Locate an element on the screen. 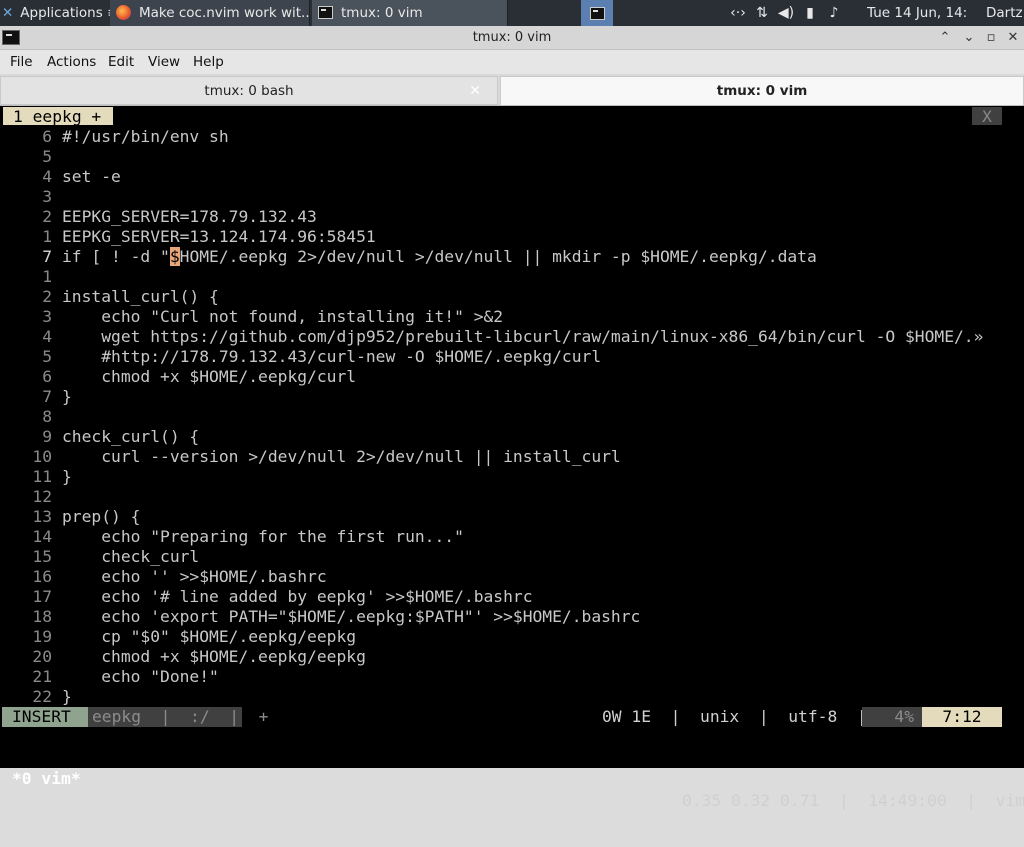  vim-cursor-position: 7:12 is located at coordinates (962, 717).